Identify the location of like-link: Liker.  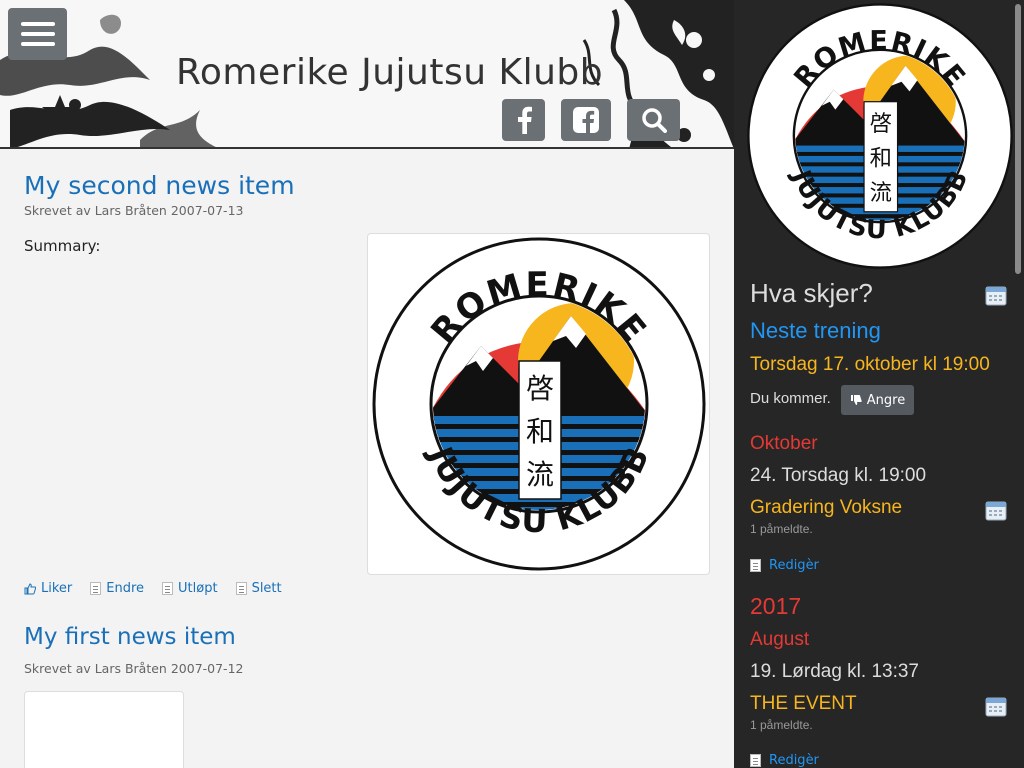
(48, 588).